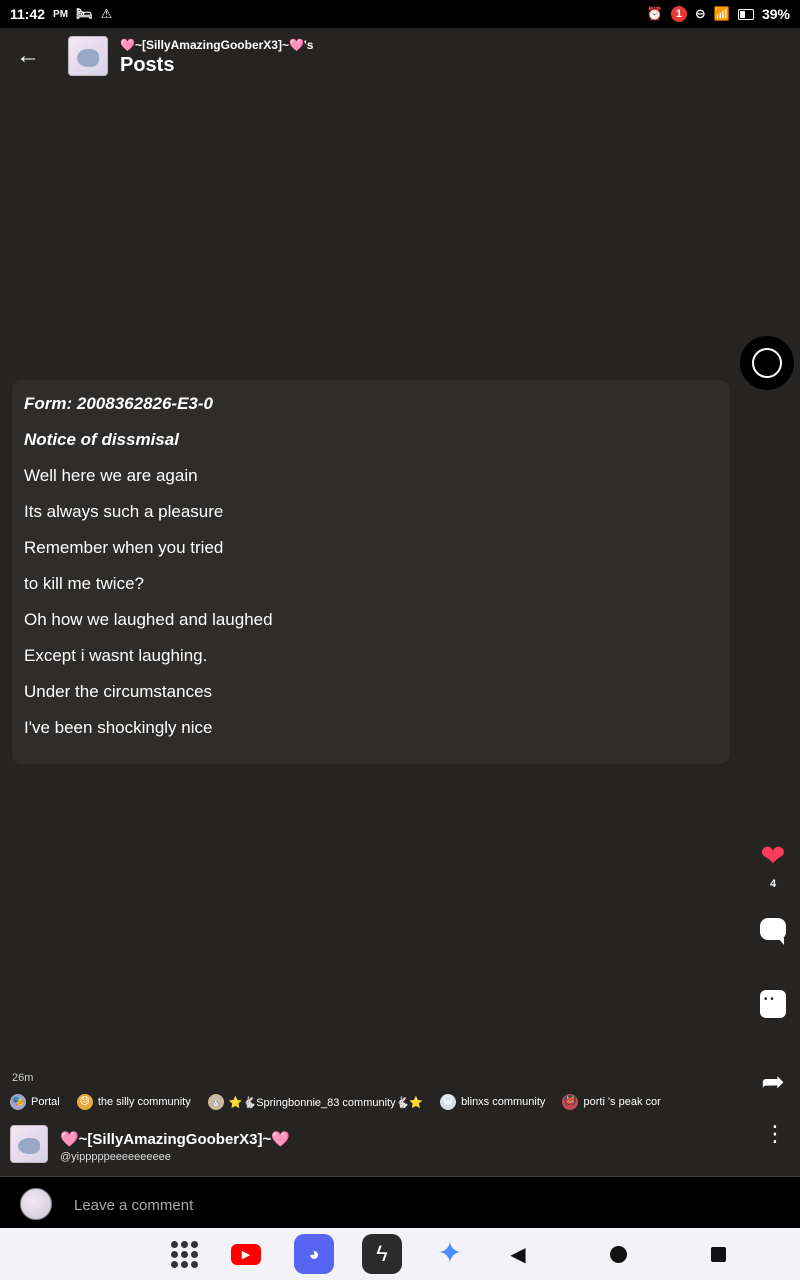 This screenshot has height=1280, width=800. I want to click on status-bar: 11:42 PM 🛏 ⚠ ⏰ 1 ⊖ 📶 39%, so click(400, 14).